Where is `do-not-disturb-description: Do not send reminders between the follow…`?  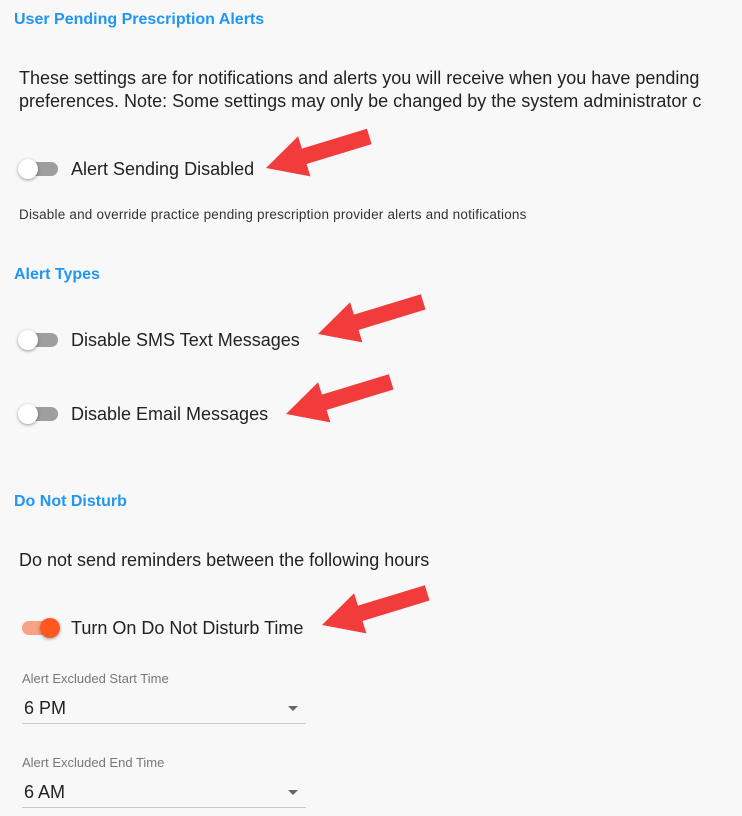
do-not-disturb-description: Do not send reminders between the follow… is located at coordinates (224, 560).